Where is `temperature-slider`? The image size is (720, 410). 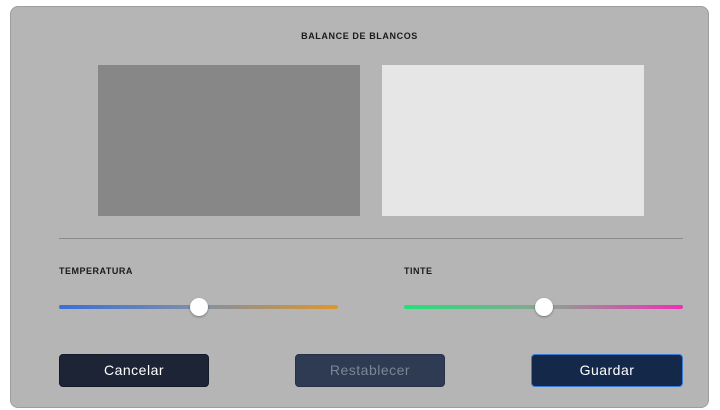
temperature-slider is located at coordinates (198, 307).